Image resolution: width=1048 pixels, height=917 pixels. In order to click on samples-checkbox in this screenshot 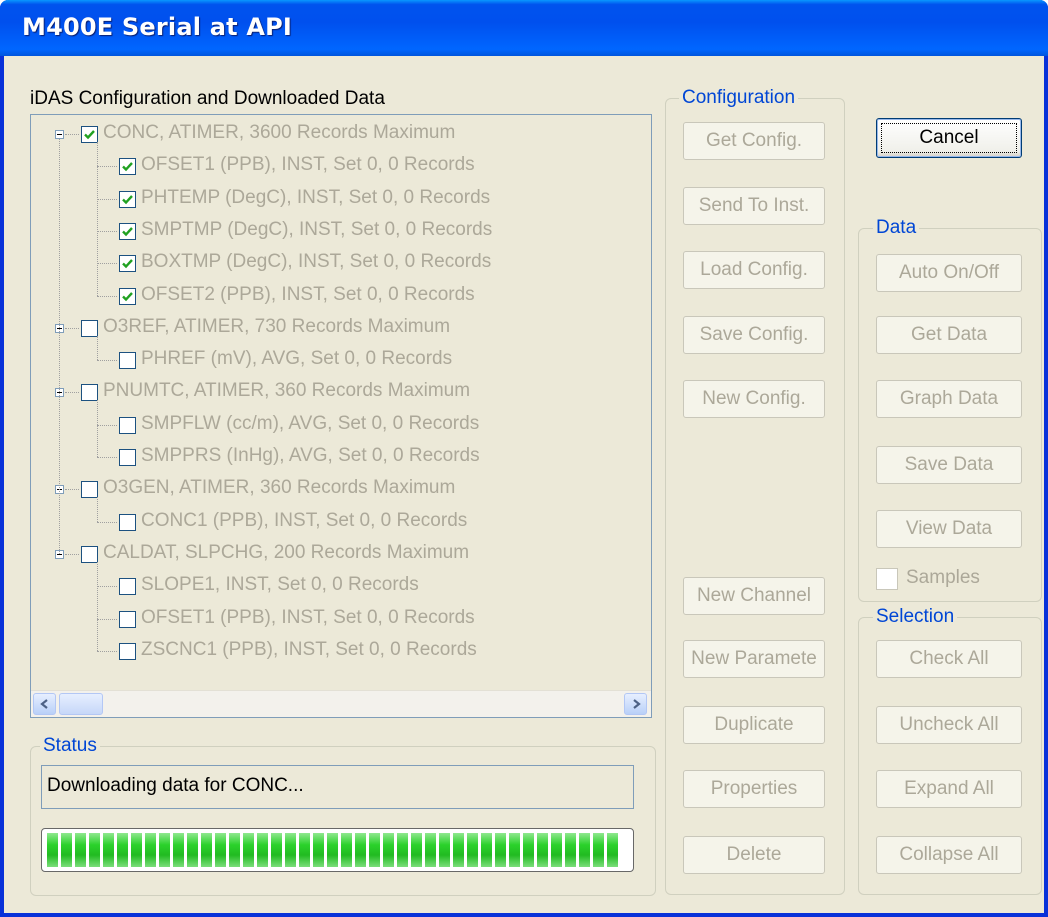, I will do `click(887, 579)`.